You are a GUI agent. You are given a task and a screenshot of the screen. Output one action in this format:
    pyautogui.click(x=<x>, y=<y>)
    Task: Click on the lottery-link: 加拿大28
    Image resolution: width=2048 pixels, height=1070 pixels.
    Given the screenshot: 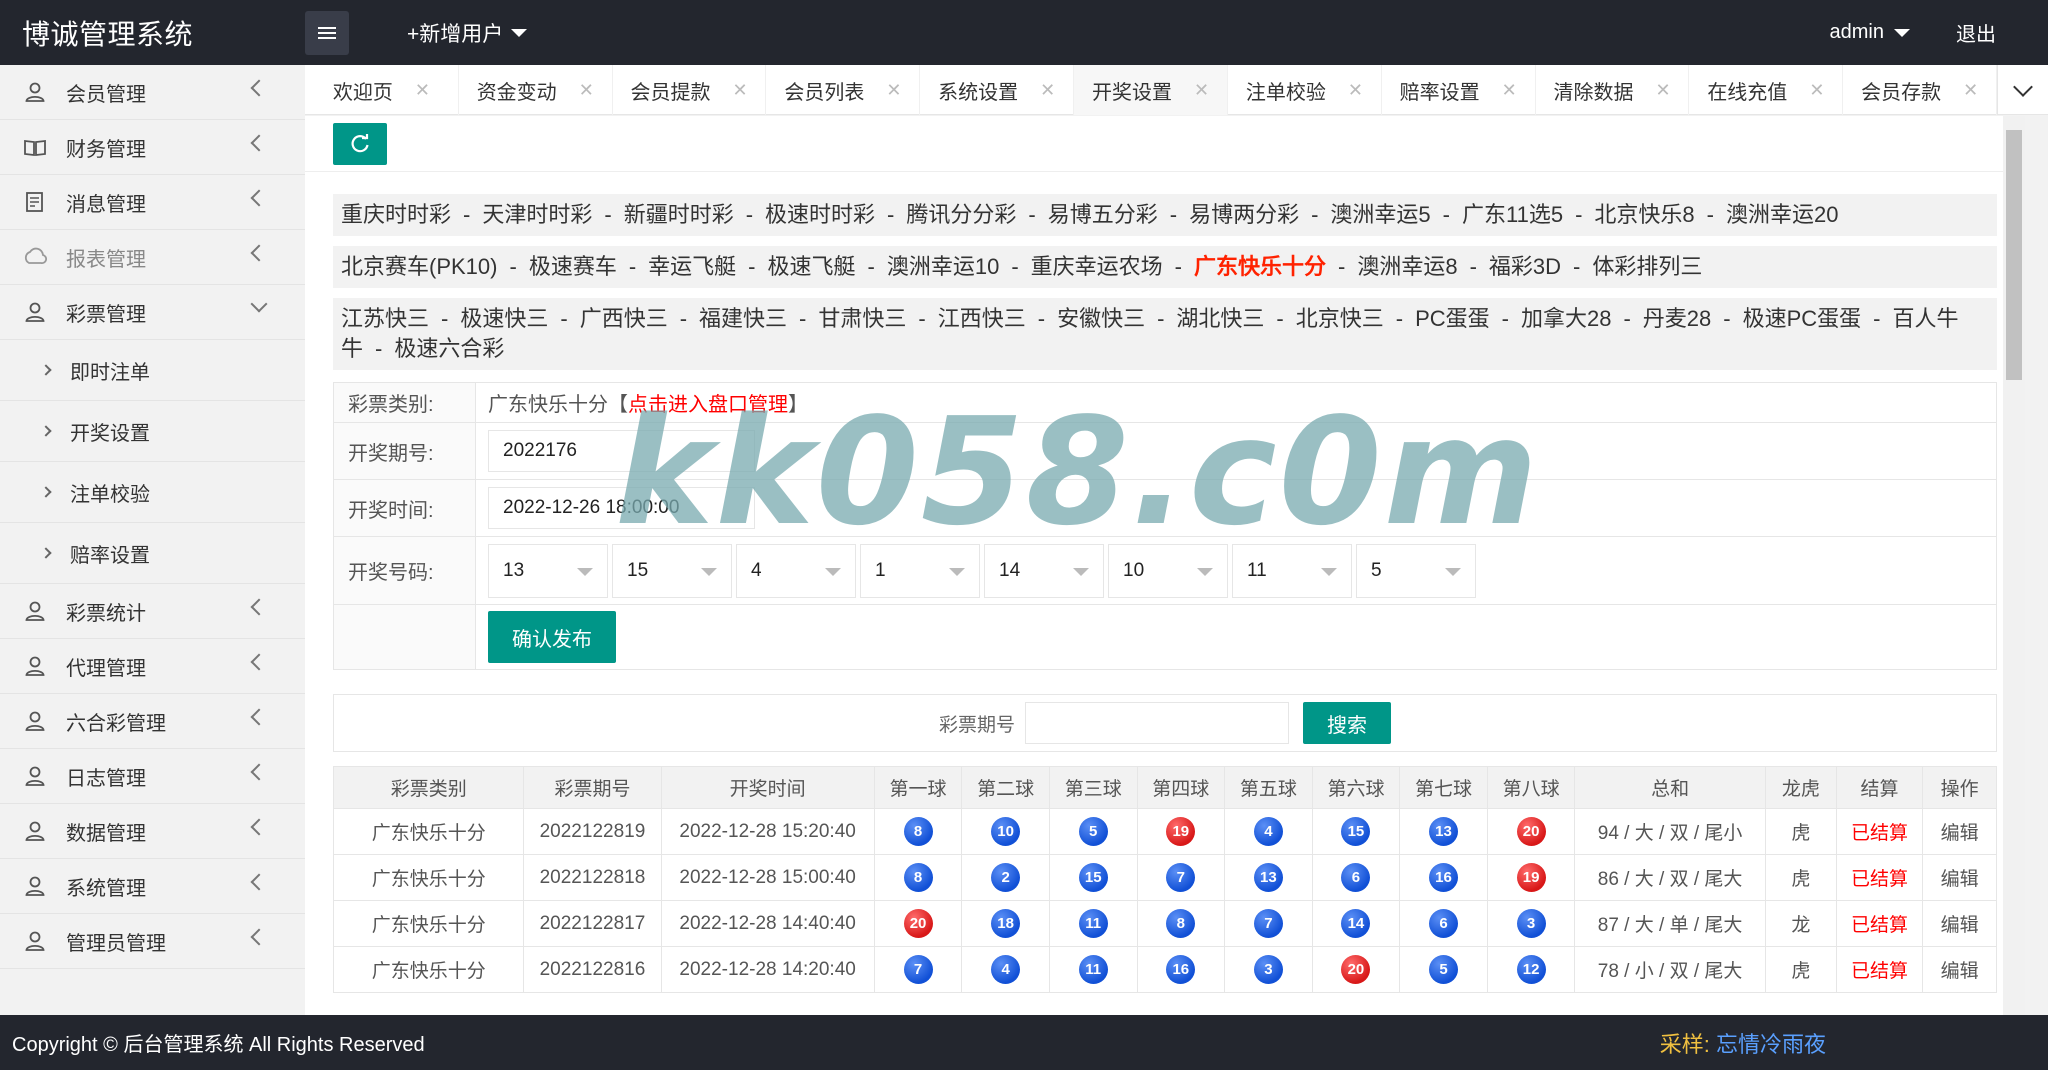 What is the action you would take?
    pyautogui.click(x=1566, y=318)
    